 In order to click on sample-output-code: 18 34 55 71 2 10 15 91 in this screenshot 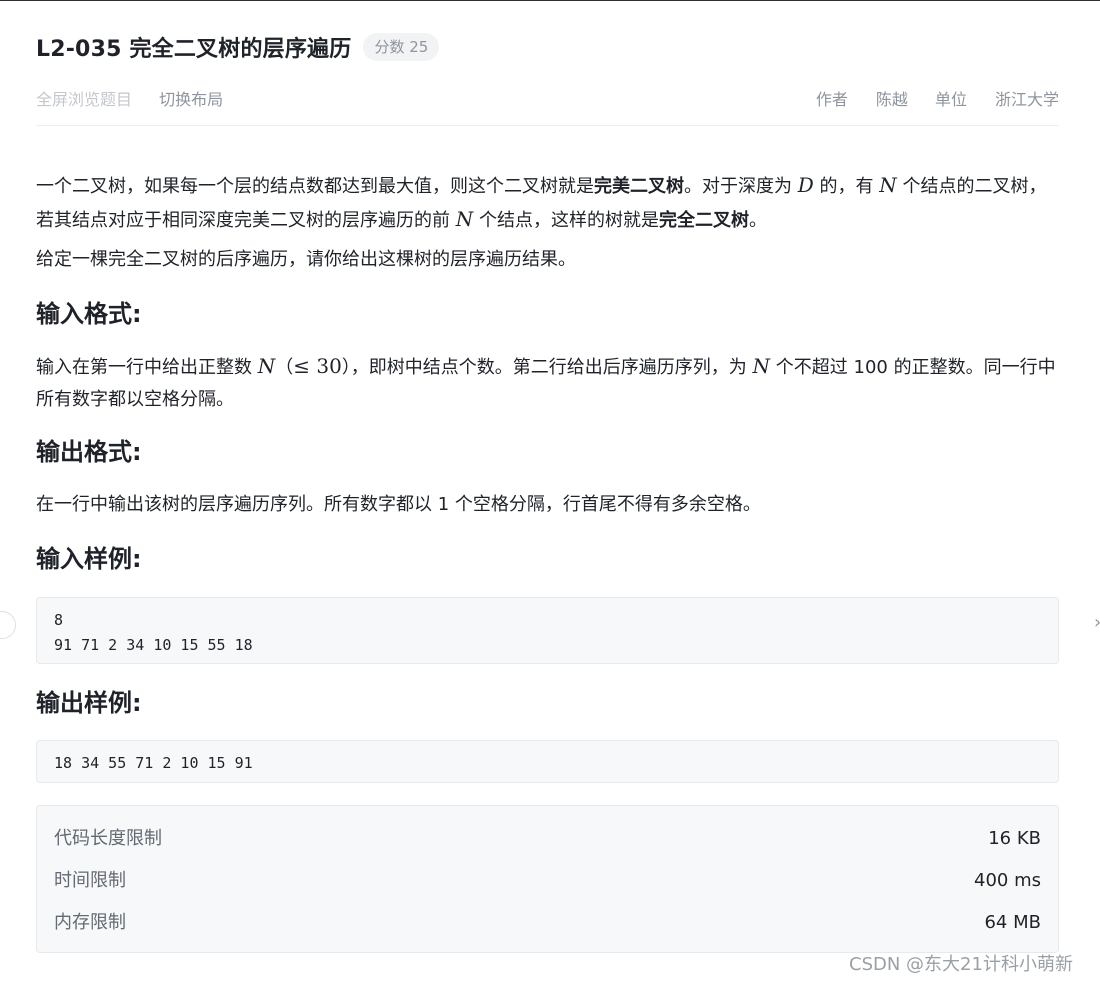, I will do `click(547, 761)`.